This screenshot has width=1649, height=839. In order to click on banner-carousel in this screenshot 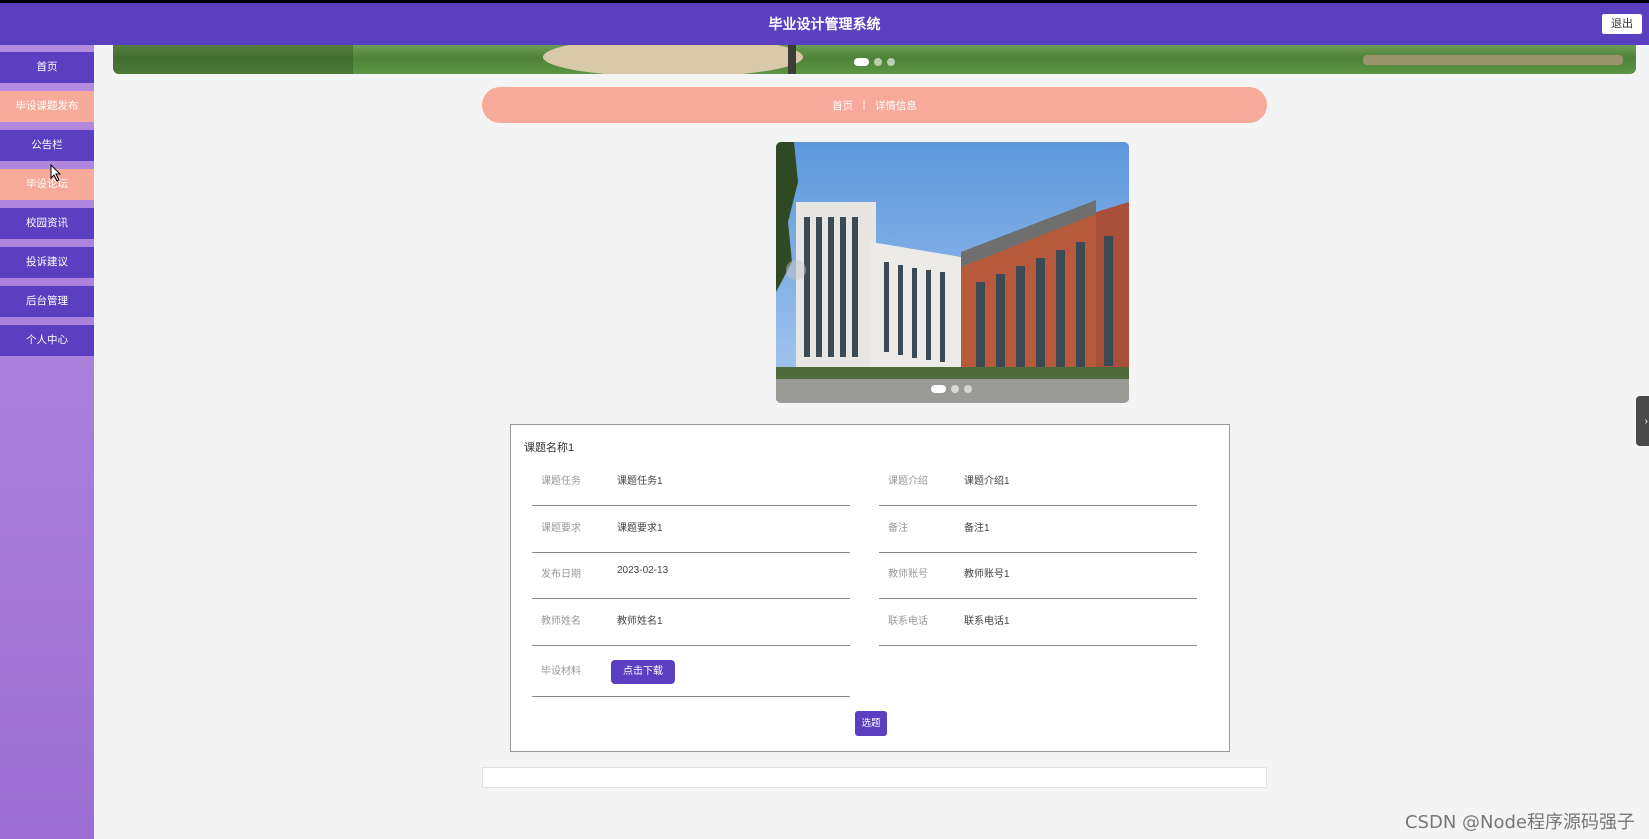, I will do `click(874, 59)`.